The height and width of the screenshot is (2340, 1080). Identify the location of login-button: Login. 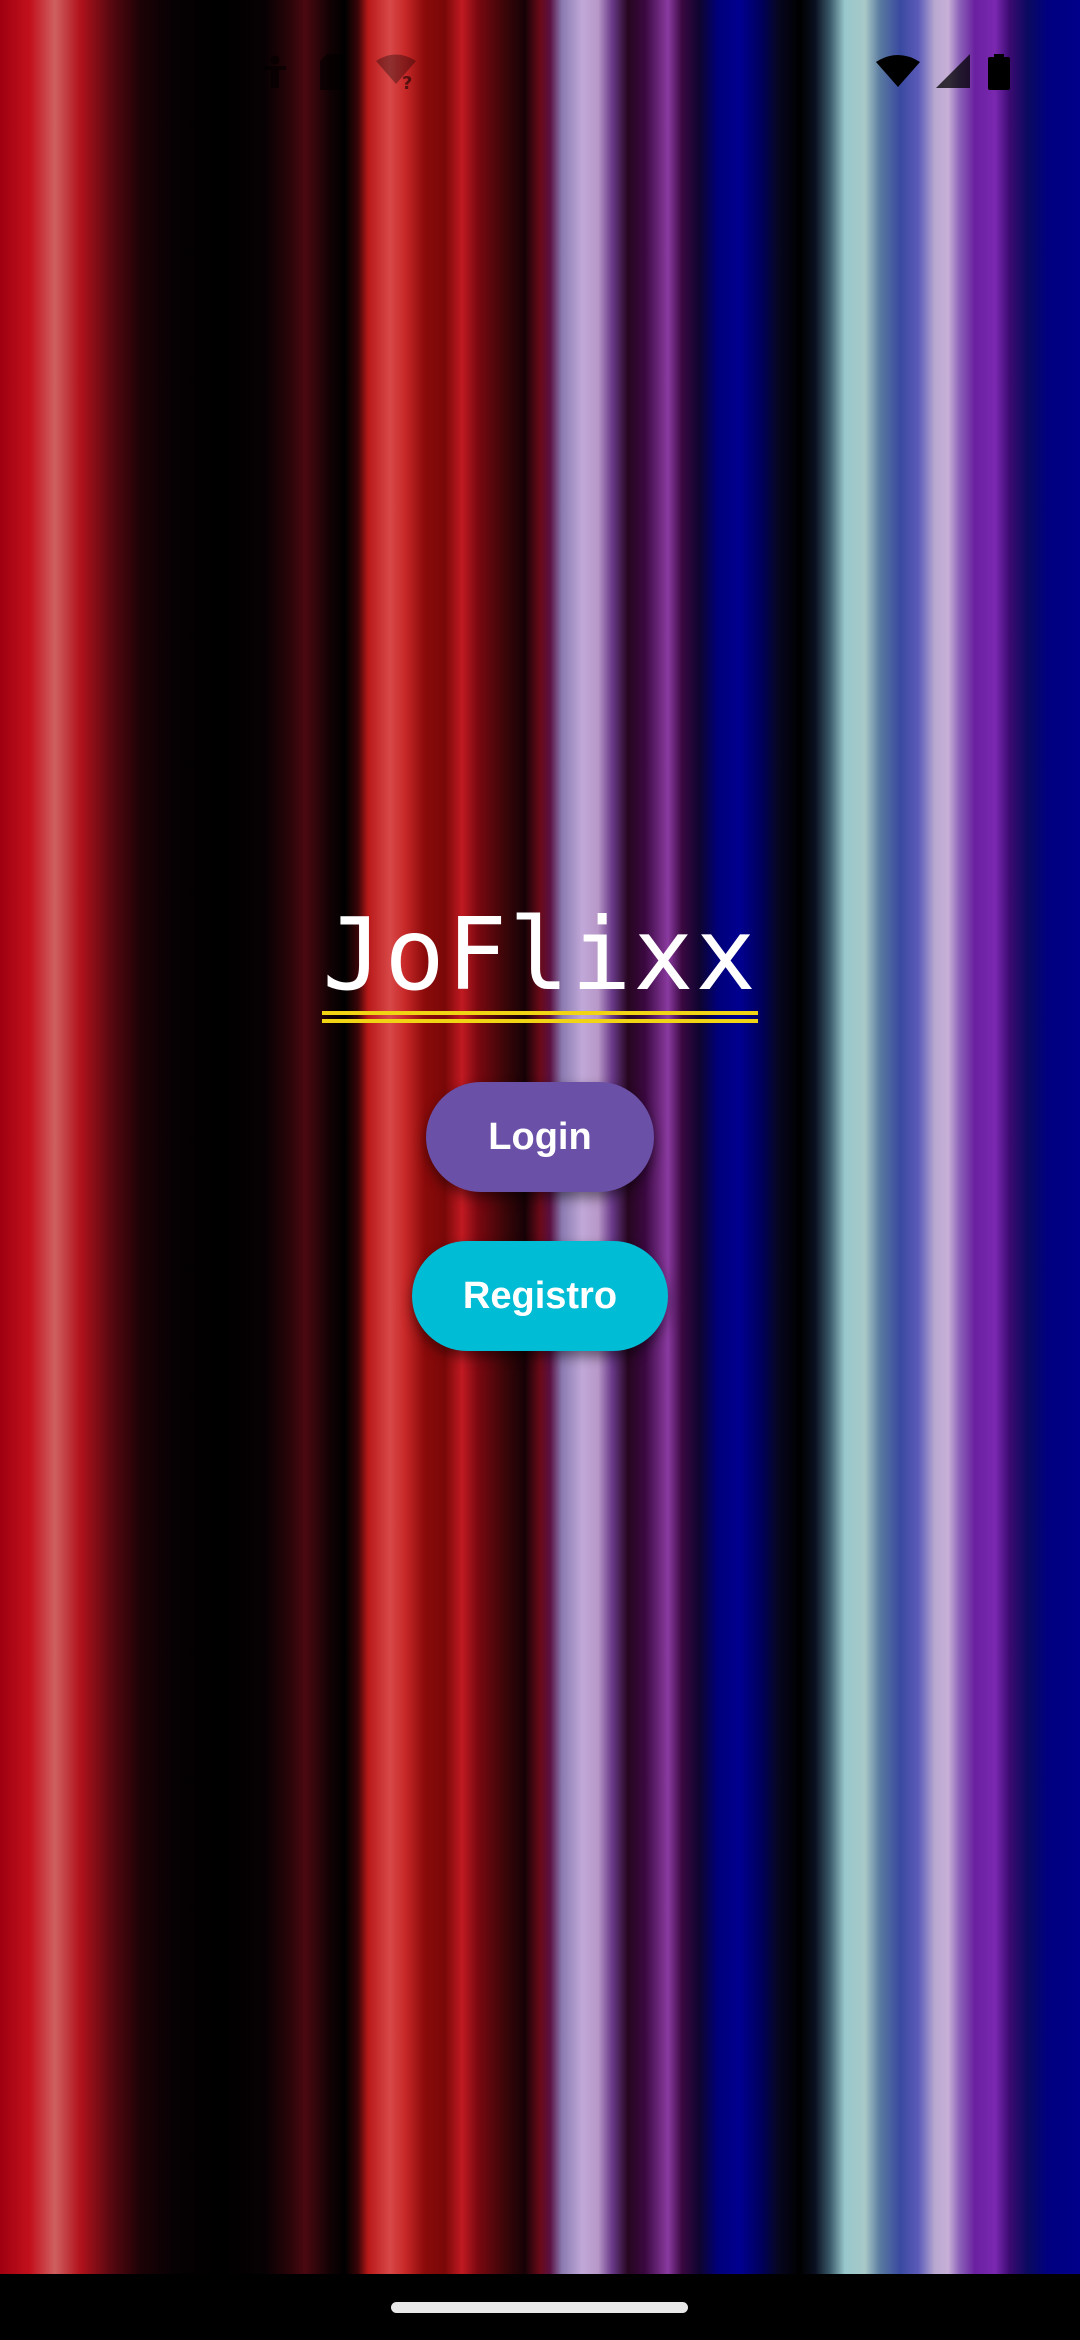
(540, 1137).